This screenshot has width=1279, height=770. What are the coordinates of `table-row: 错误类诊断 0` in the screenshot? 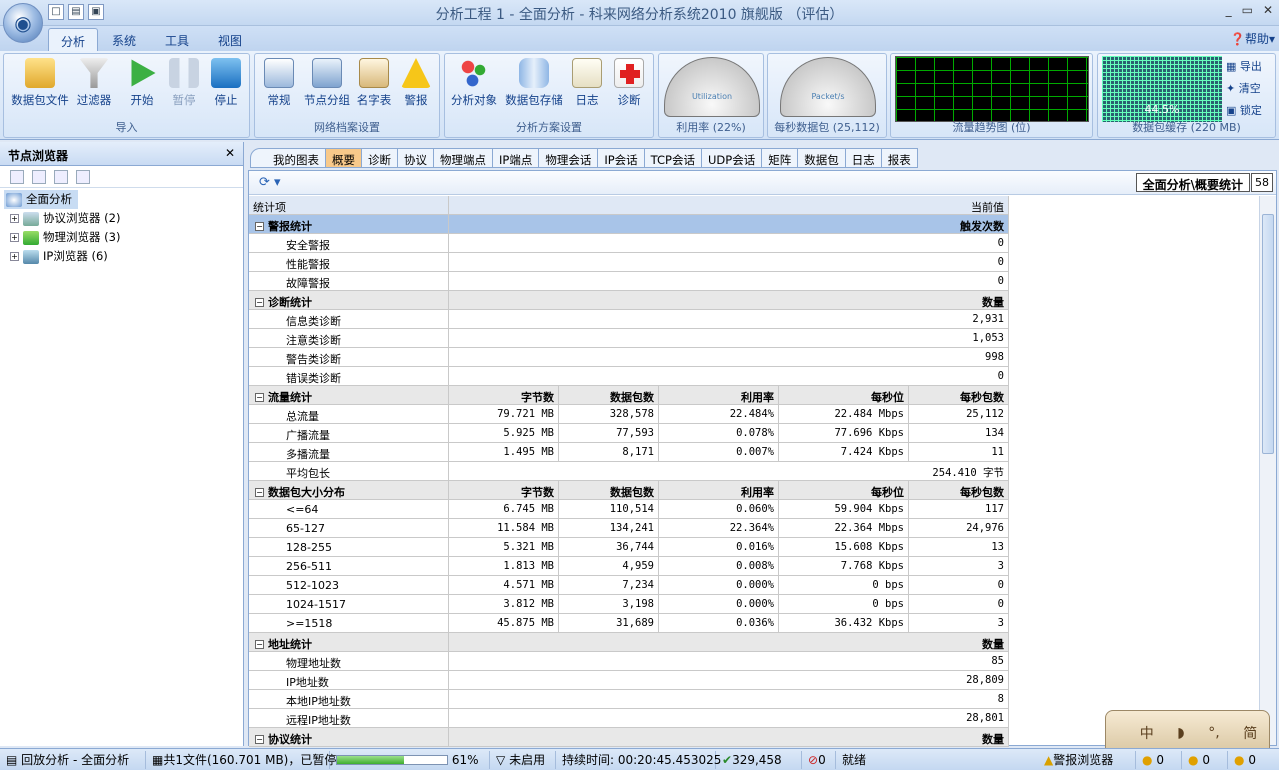 It's located at (629, 376).